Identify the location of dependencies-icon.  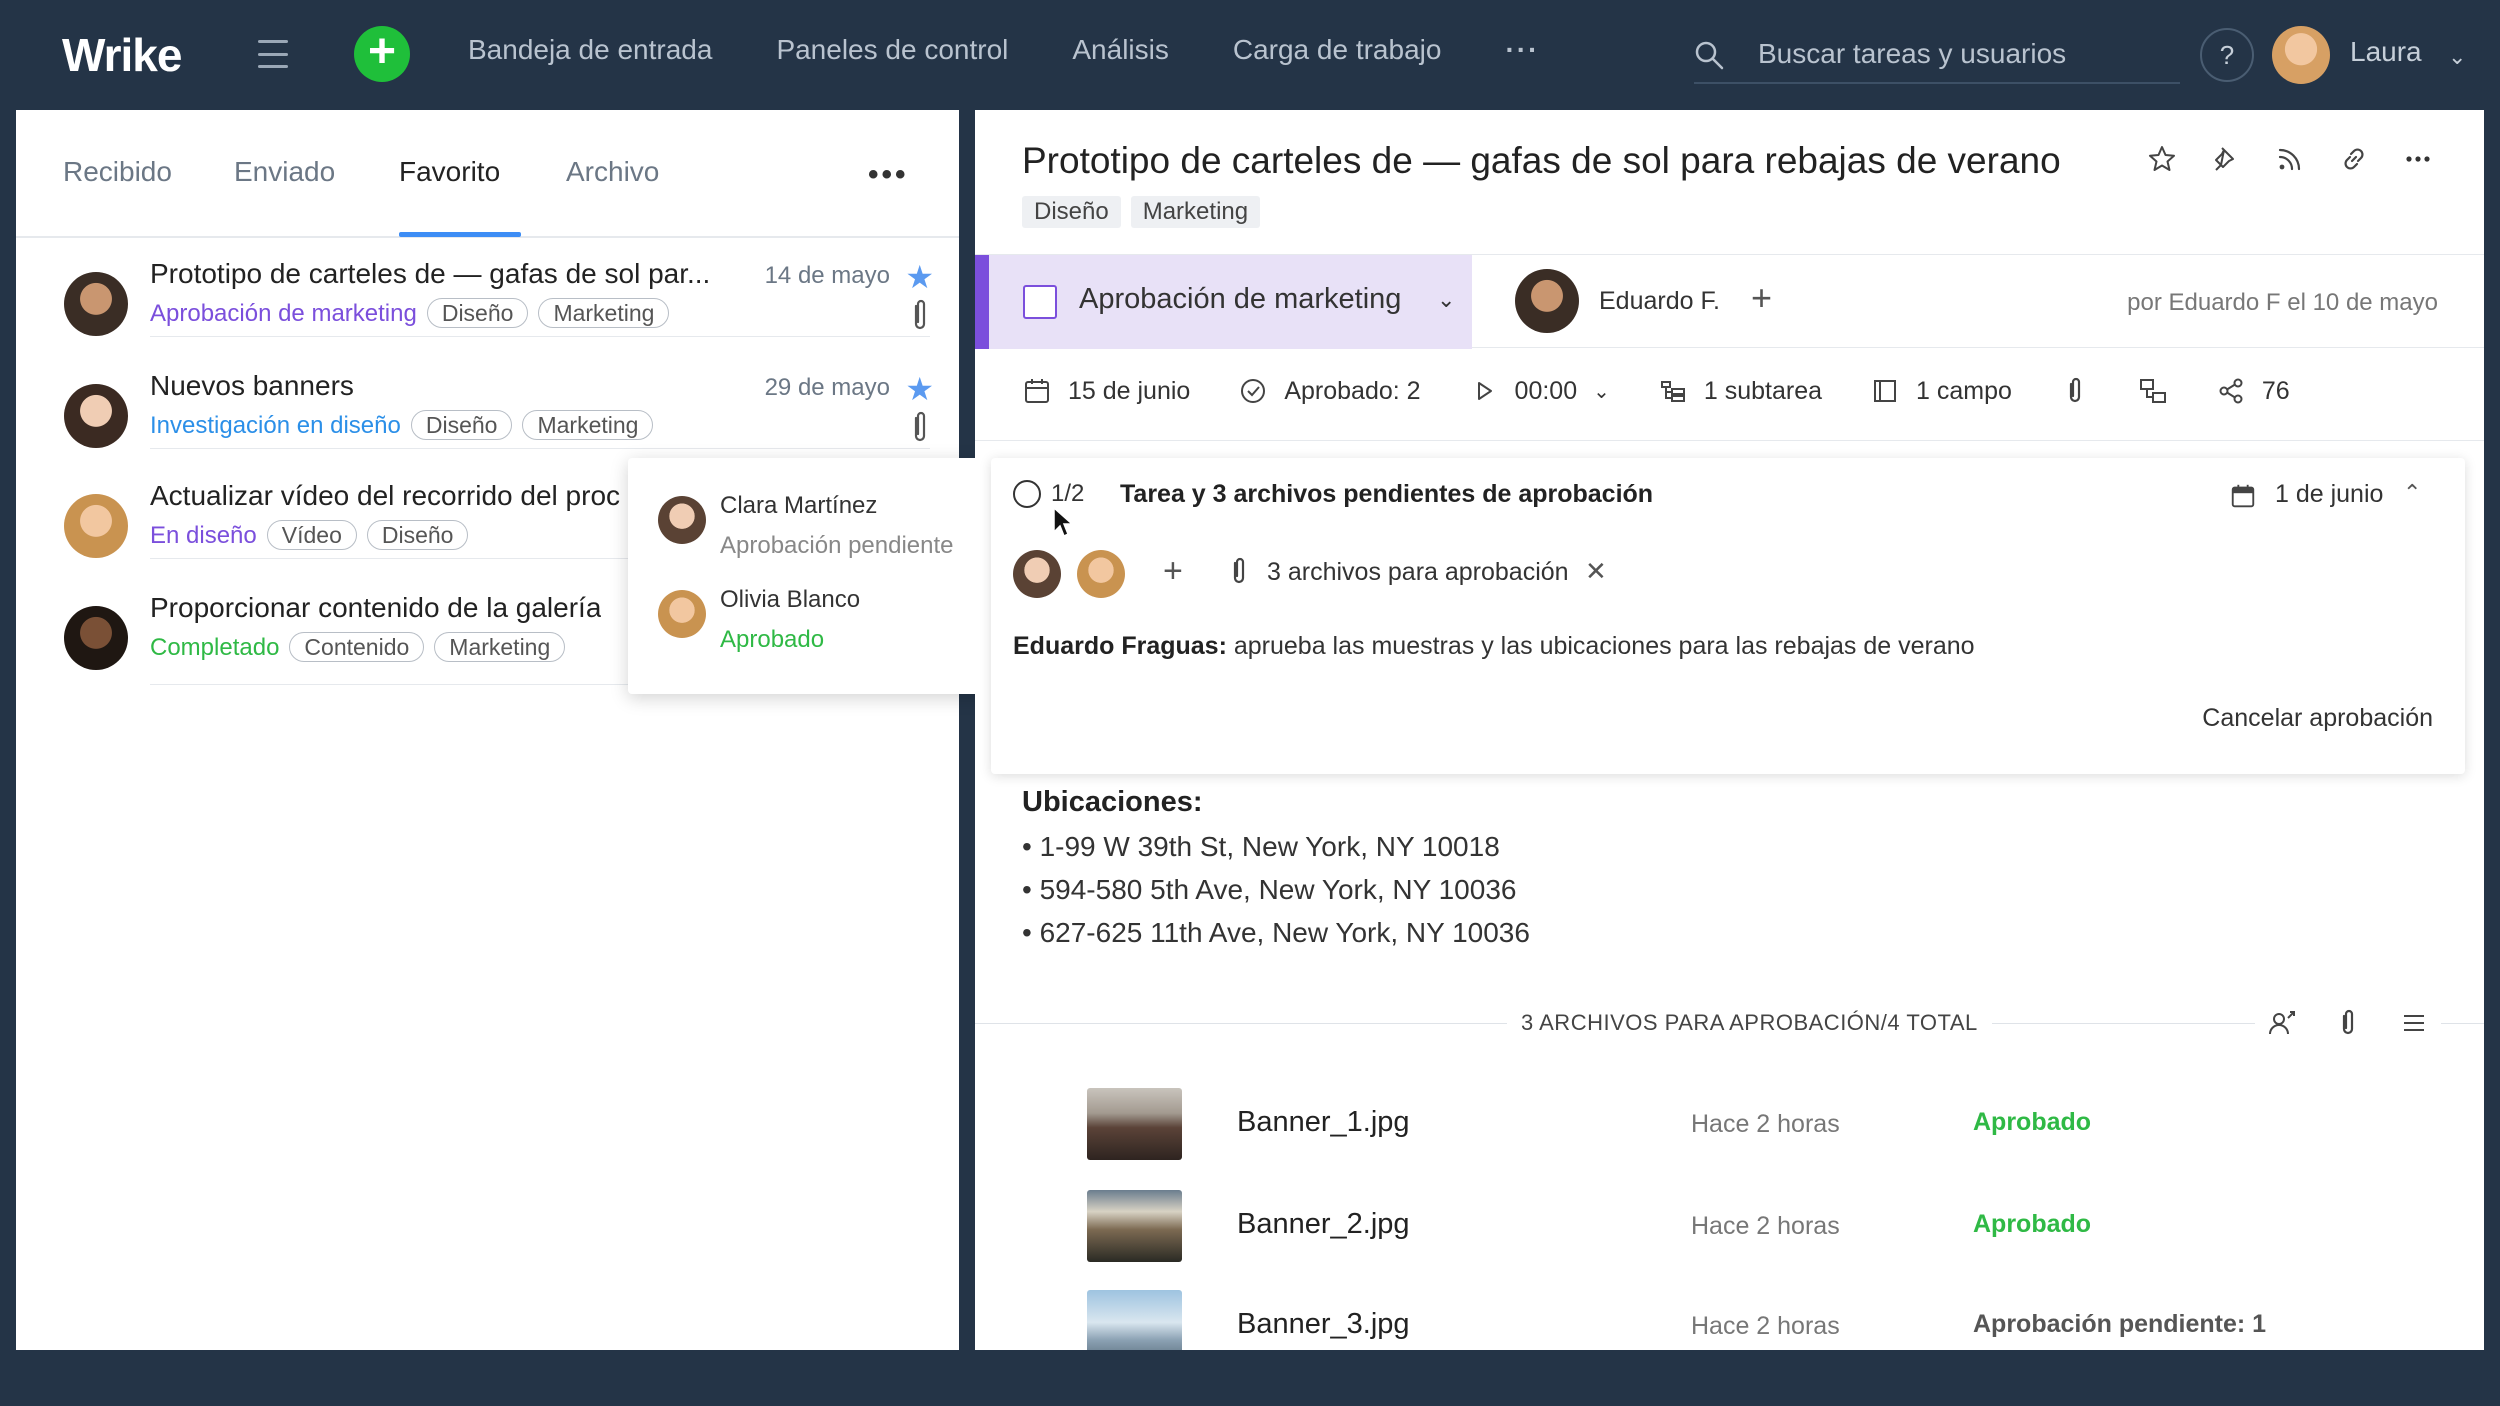
(2153, 391).